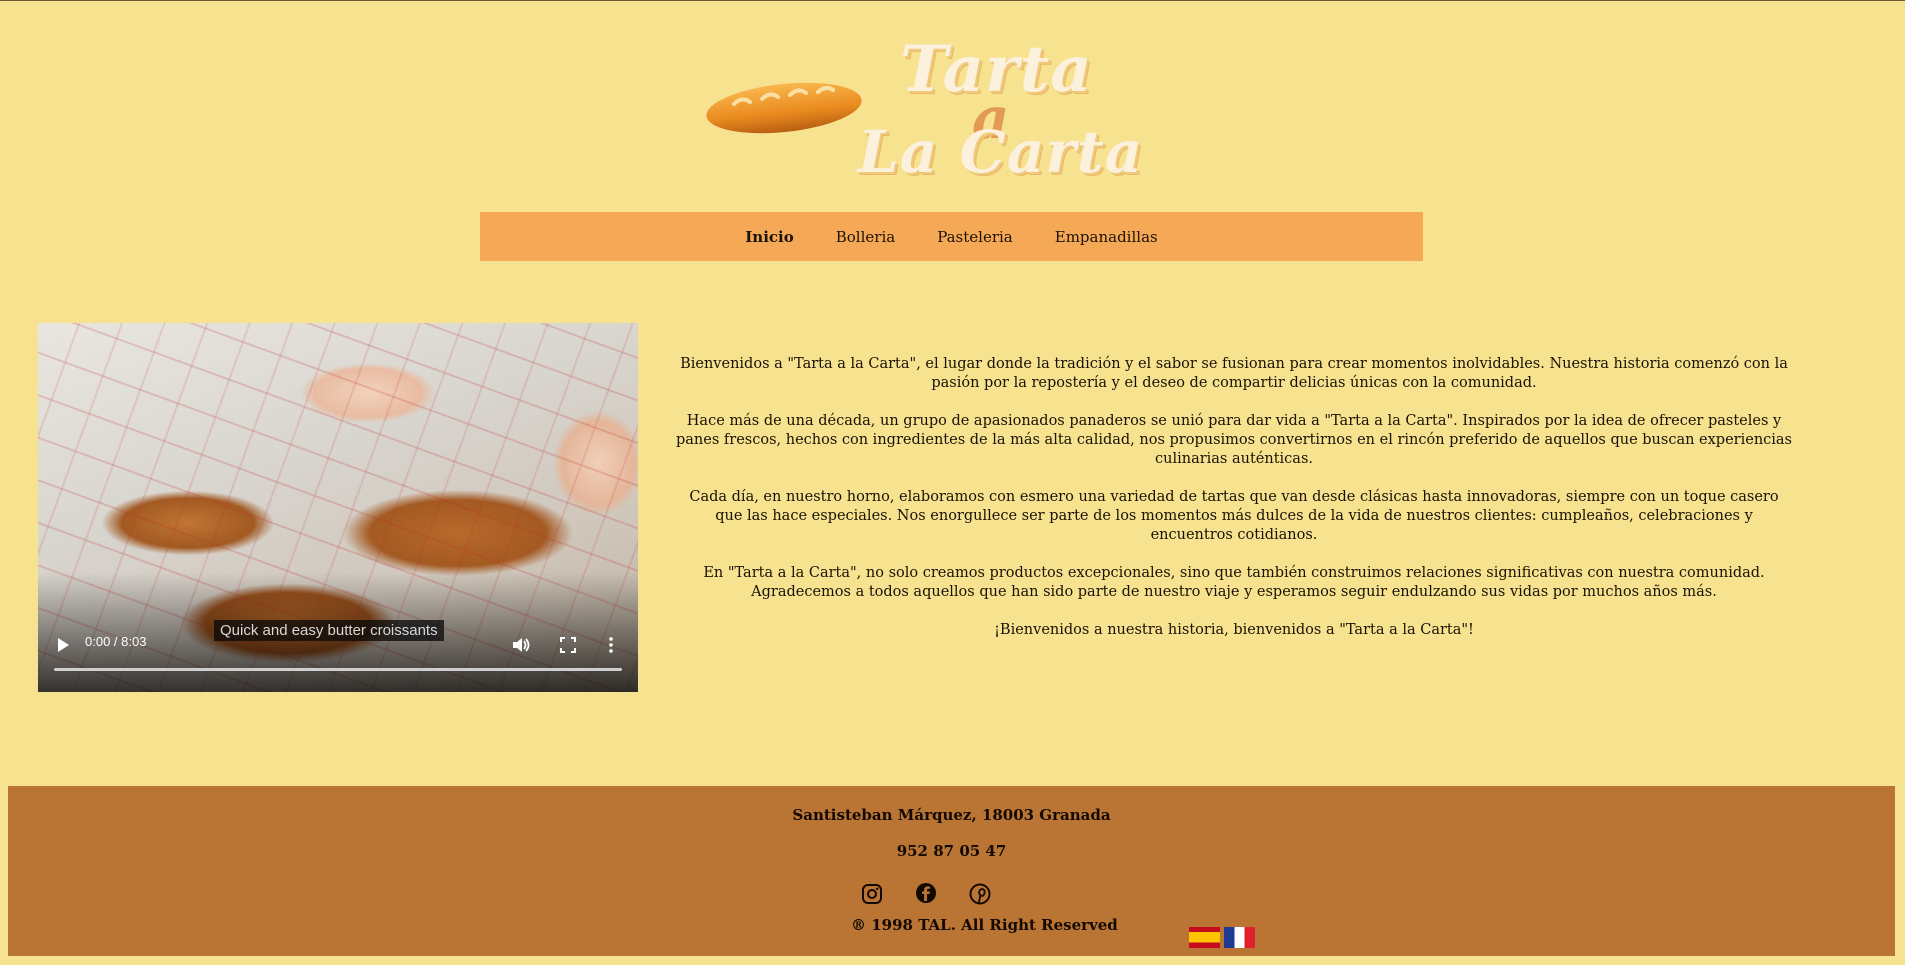 Image resolution: width=1905 pixels, height=965 pixels. What do you see at coordinates (329, 630) in the screenshot?
I see `video-caption: Quick and easy butter croissants` at bounding box center [329, 630].